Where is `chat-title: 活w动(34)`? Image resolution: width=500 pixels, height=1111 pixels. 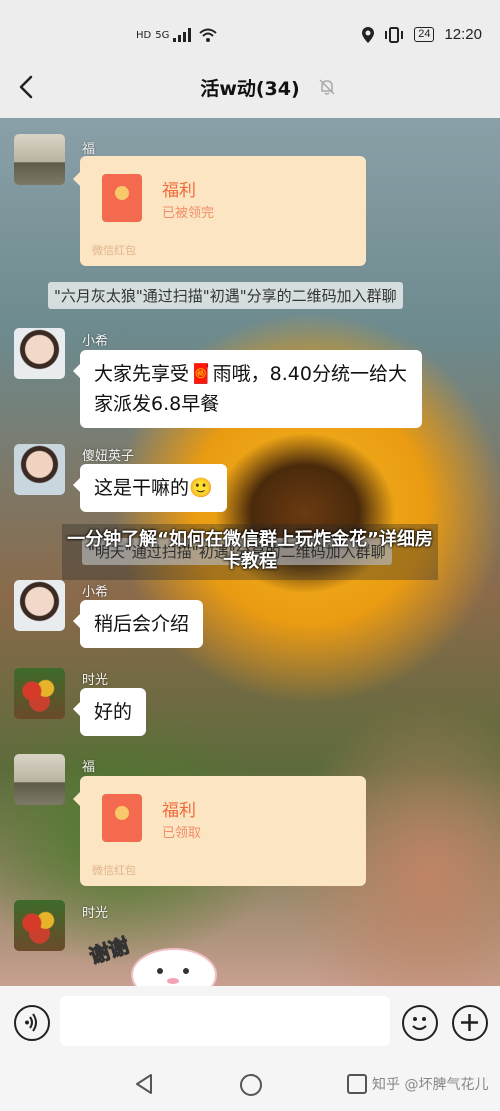
chat-title: 活w动(34) is located at coordinates (250, 87).